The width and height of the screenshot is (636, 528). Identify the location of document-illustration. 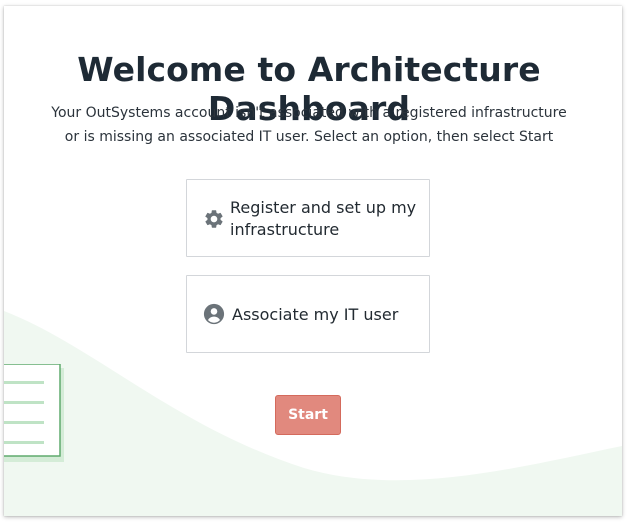
(34, 413).